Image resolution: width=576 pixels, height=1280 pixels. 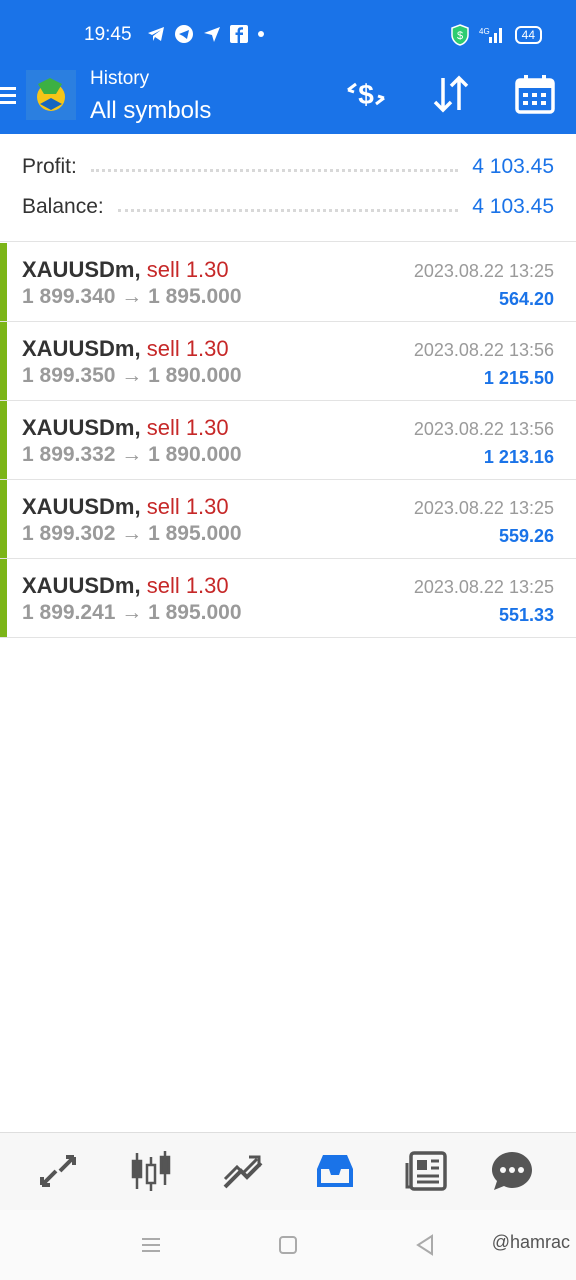 I want to click on news-icon, so click(x=427, y=1171).